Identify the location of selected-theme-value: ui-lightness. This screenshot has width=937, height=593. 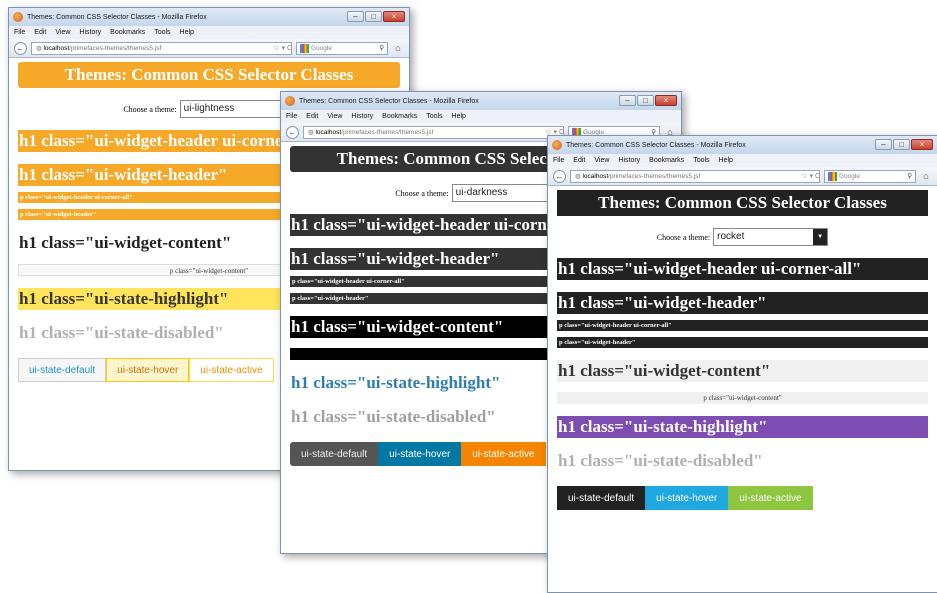
(209, 108).